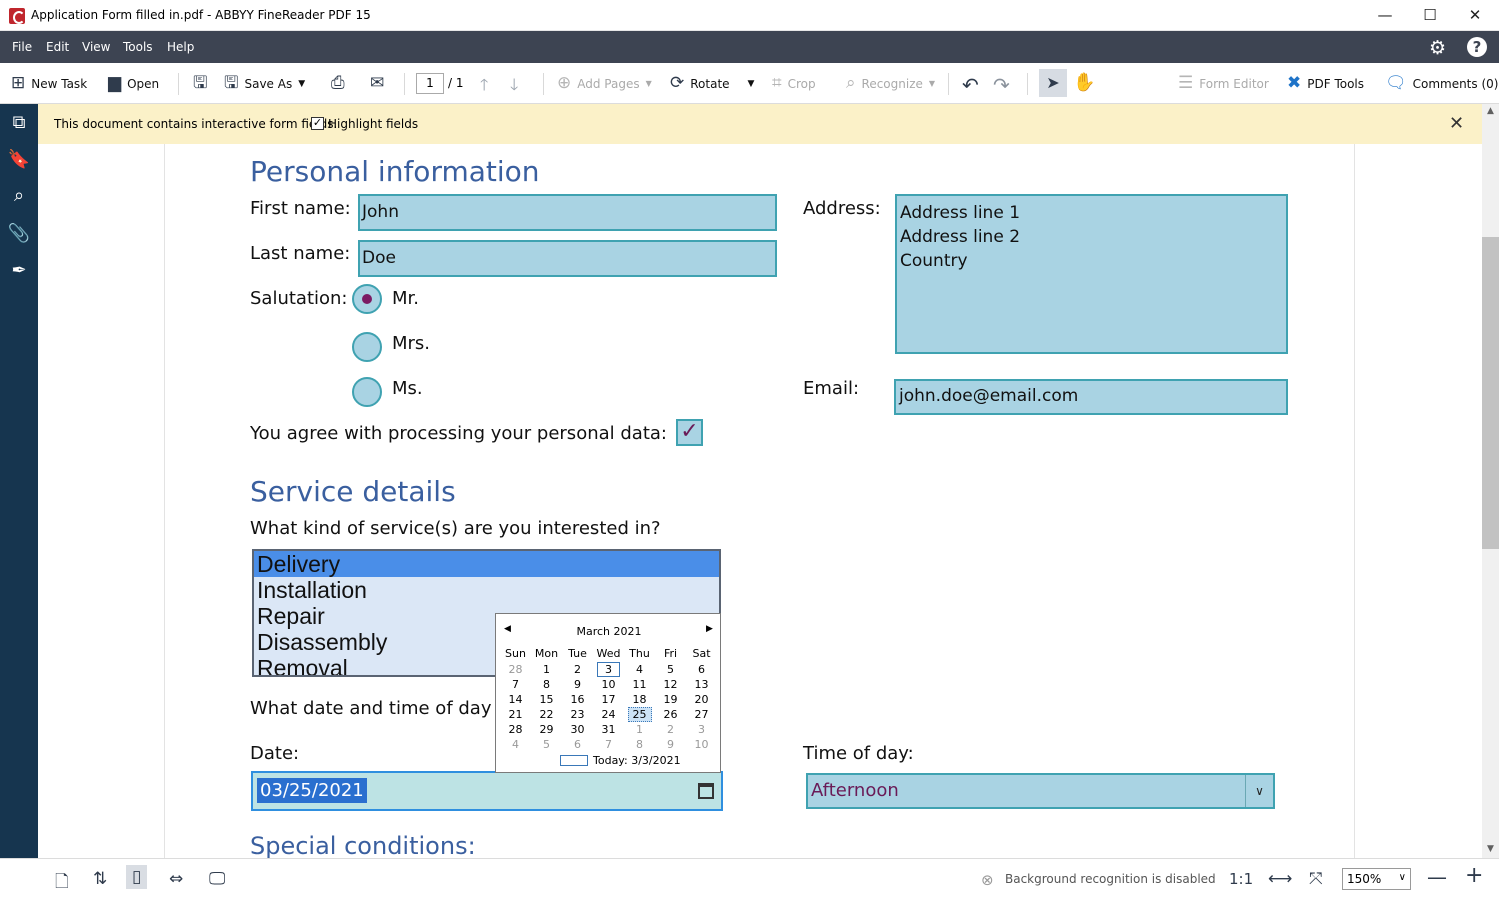 The image size is (1499, 900). I want to click on undo-icon: ↶, so click(970, 85).